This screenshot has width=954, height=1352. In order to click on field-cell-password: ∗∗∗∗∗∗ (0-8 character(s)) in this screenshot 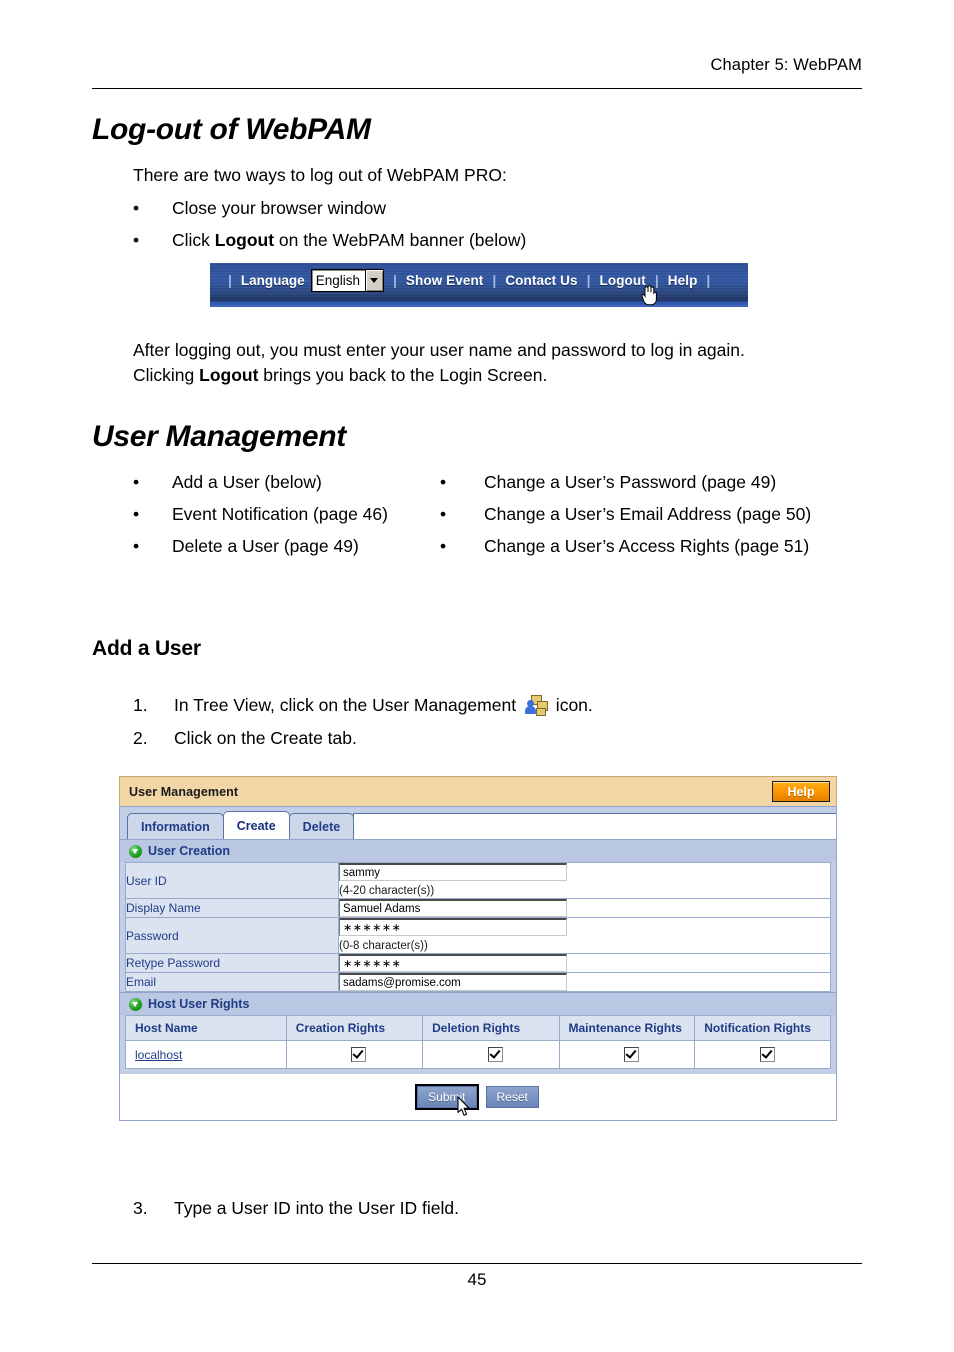, I will do `click(584, 935)`.